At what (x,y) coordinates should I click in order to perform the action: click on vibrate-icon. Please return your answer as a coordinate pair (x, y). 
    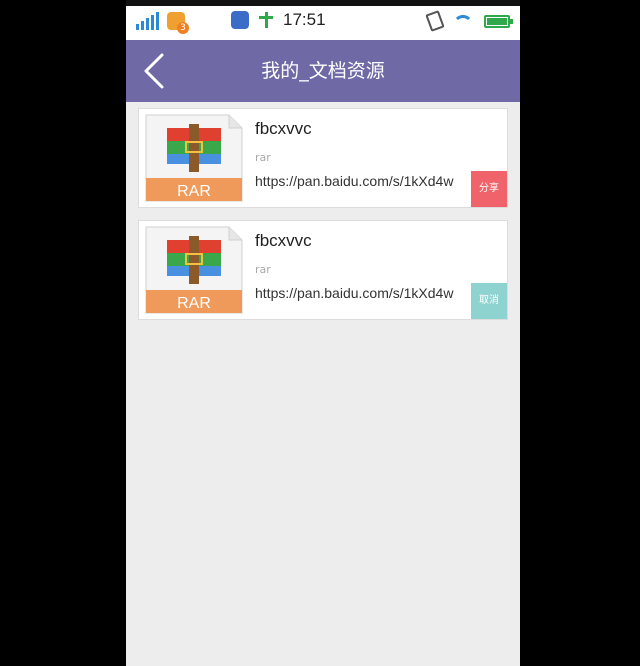
    Looking at the image, I should click on (435, 21).